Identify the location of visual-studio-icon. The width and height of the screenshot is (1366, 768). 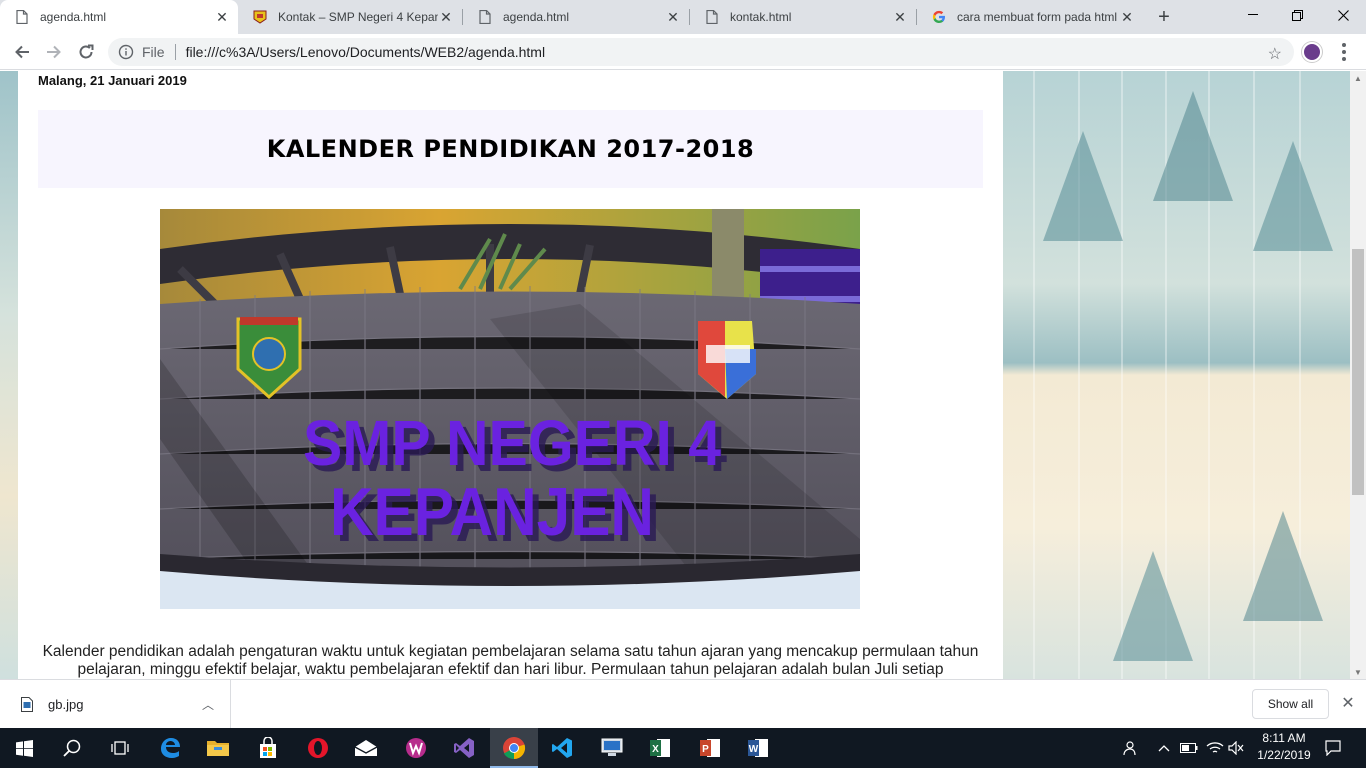
(464, 748).